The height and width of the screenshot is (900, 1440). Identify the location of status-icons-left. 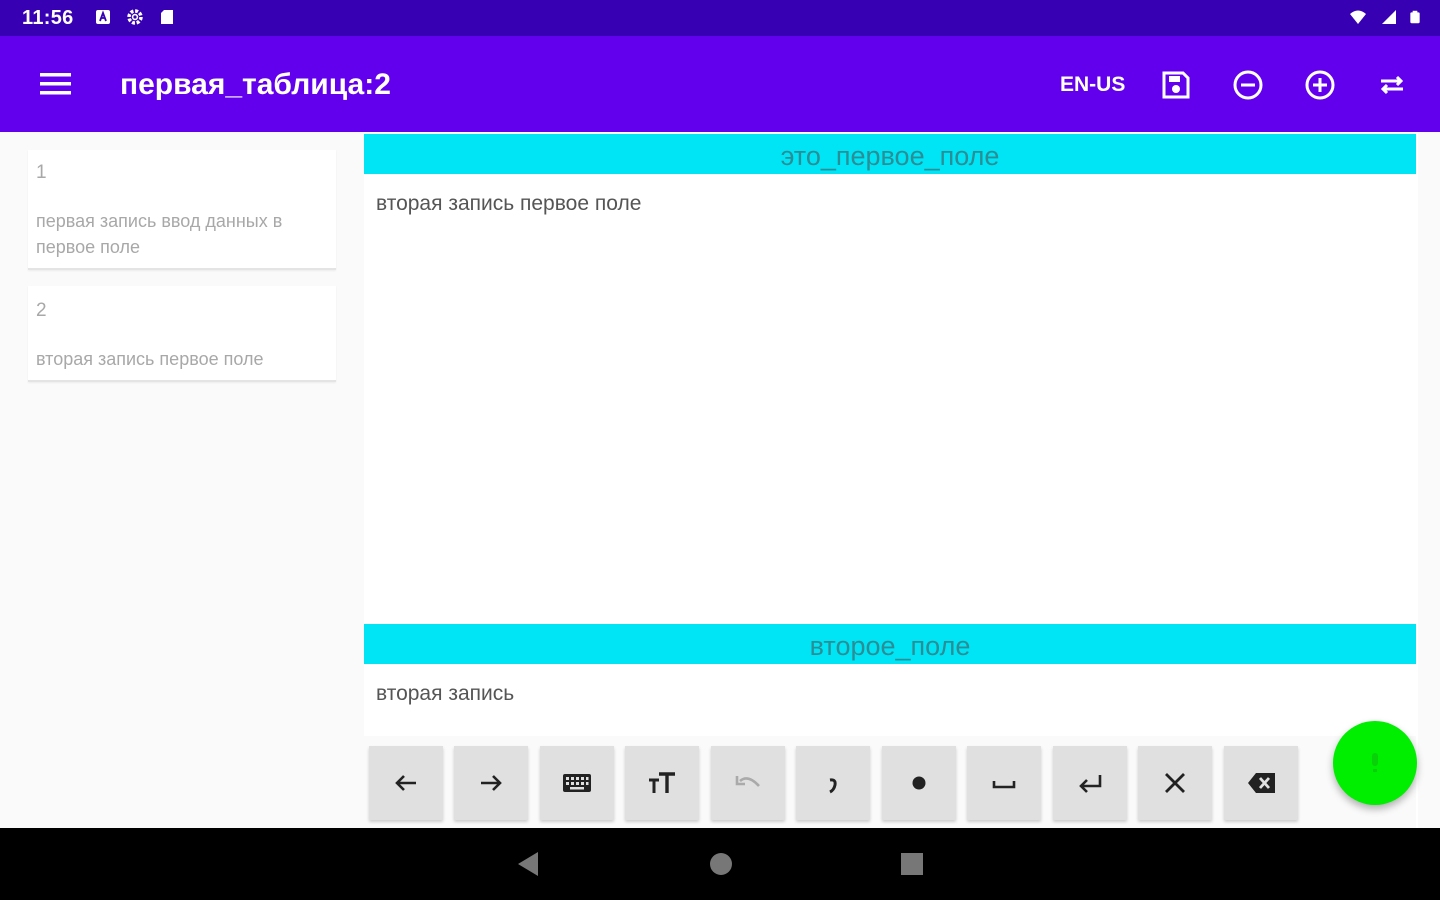
(135, 17).